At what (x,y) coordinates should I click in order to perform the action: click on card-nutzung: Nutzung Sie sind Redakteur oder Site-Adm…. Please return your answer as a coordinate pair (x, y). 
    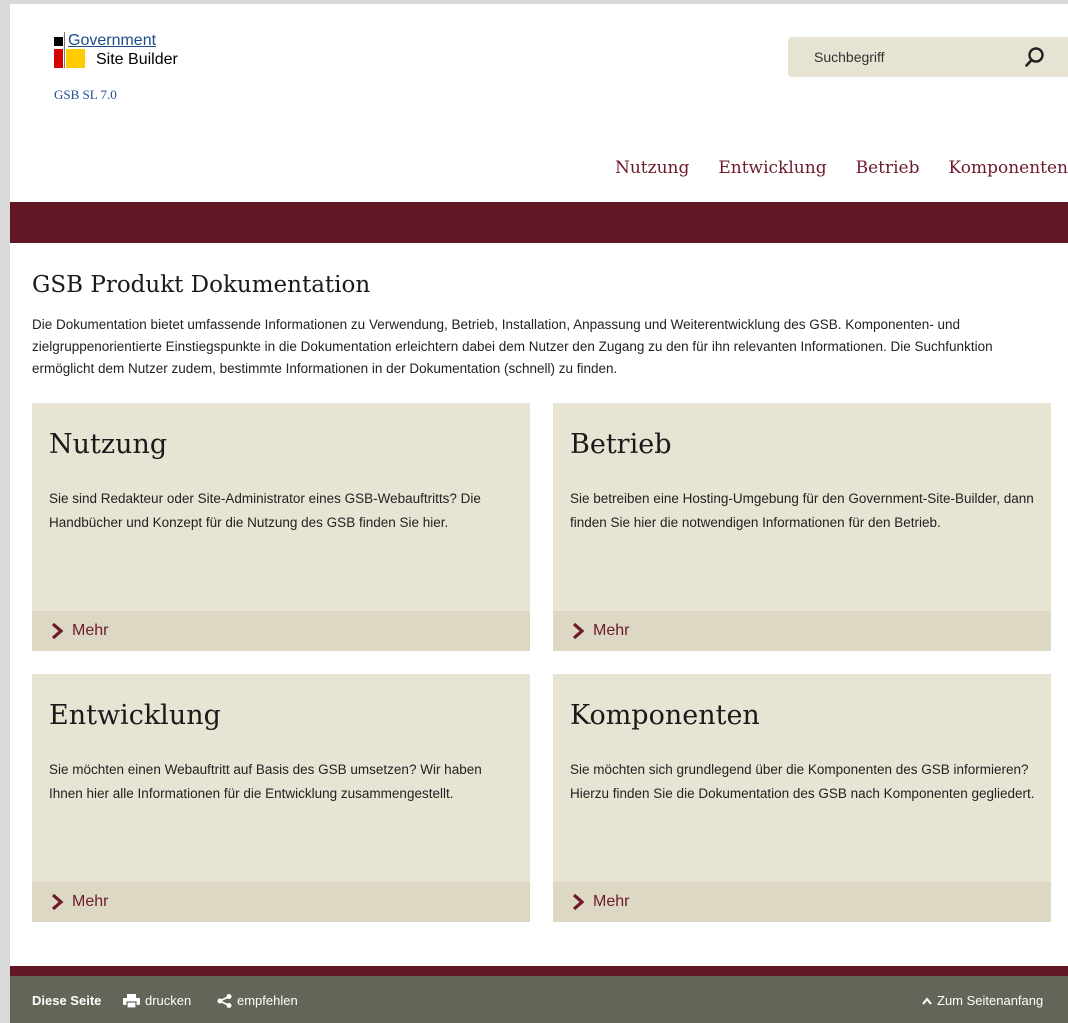
    Looking at the image, I should click on (281, 527).